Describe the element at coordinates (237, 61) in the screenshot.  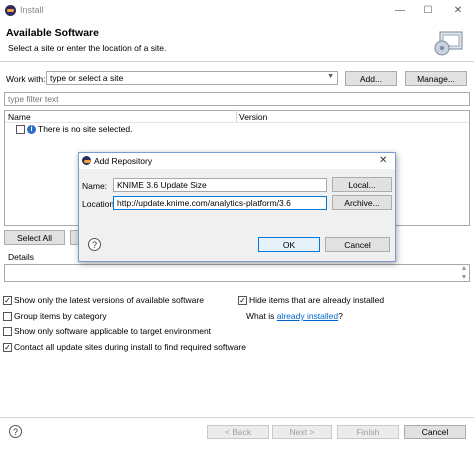
I see `header-separator` at that location.